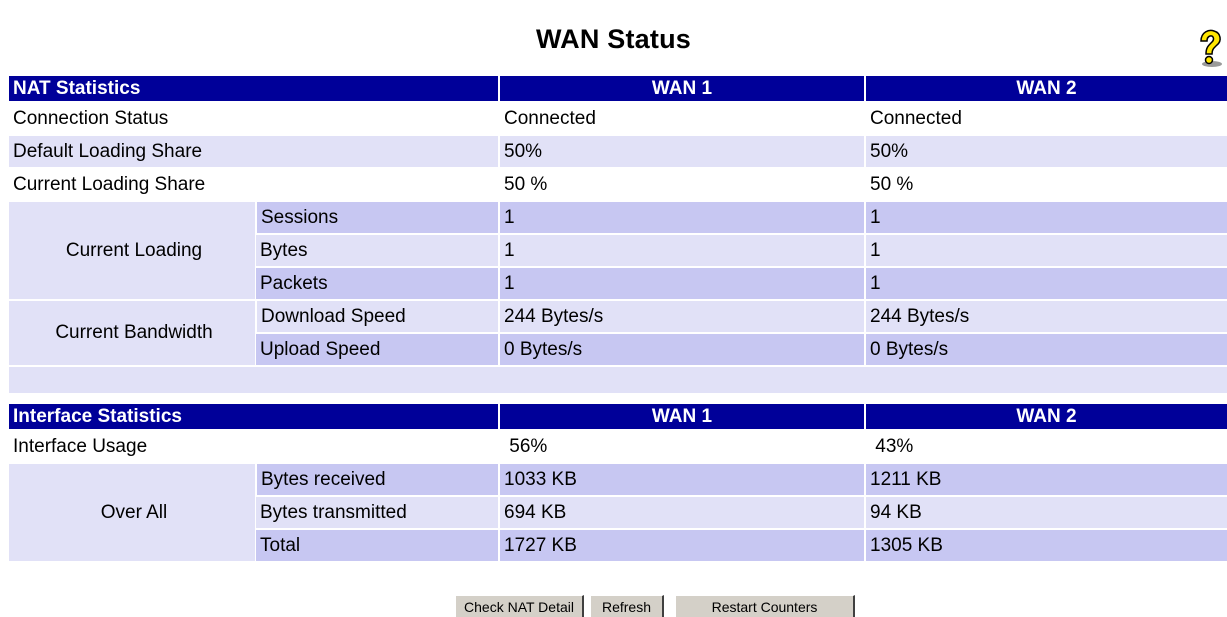 Image resolution: width=1227 pixels, height=617 pixels. I want to click on row-label: Default Loading Share, so click(254, 151).